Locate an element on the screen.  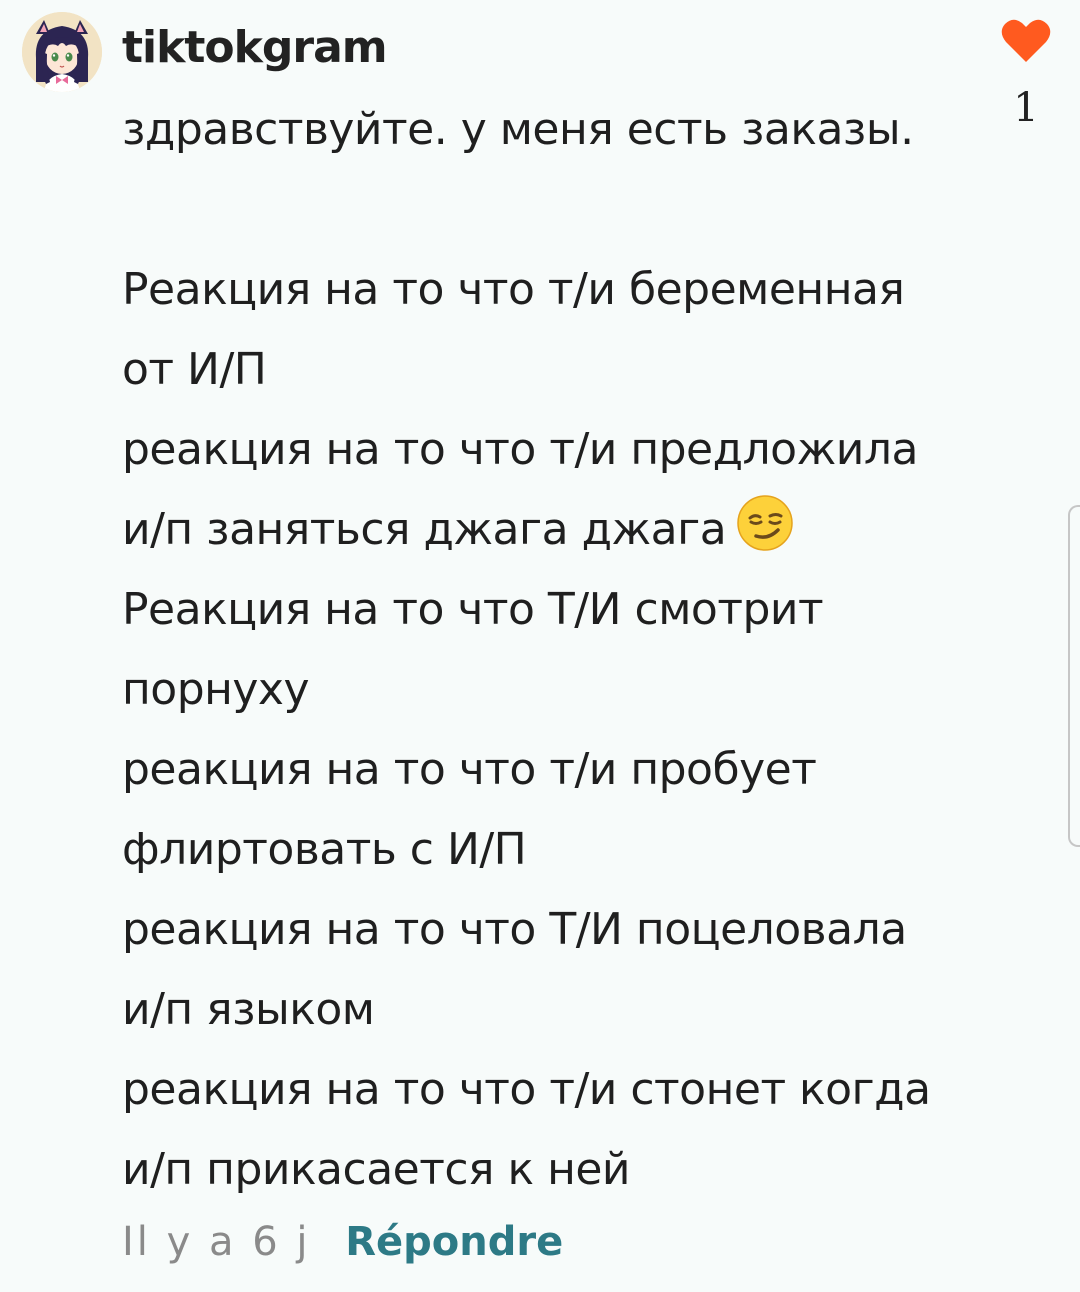
avatar is located at coordinates (62, 52).